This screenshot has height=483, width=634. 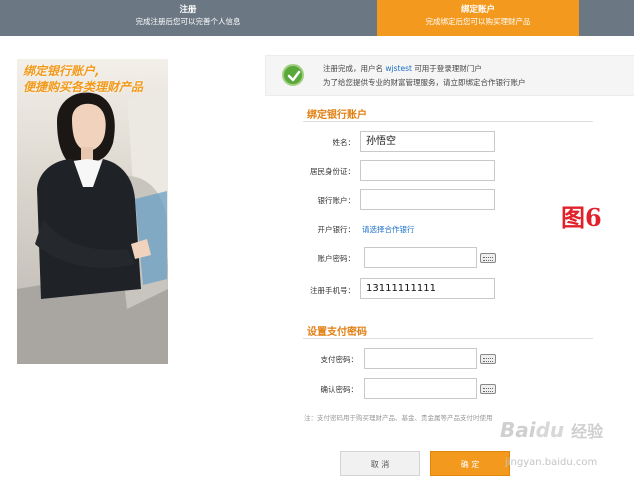 What do you see at coordinates (427, 141) in the screenshot?
I see `name-input: 孙悟空` at bounding box center [427, 141].